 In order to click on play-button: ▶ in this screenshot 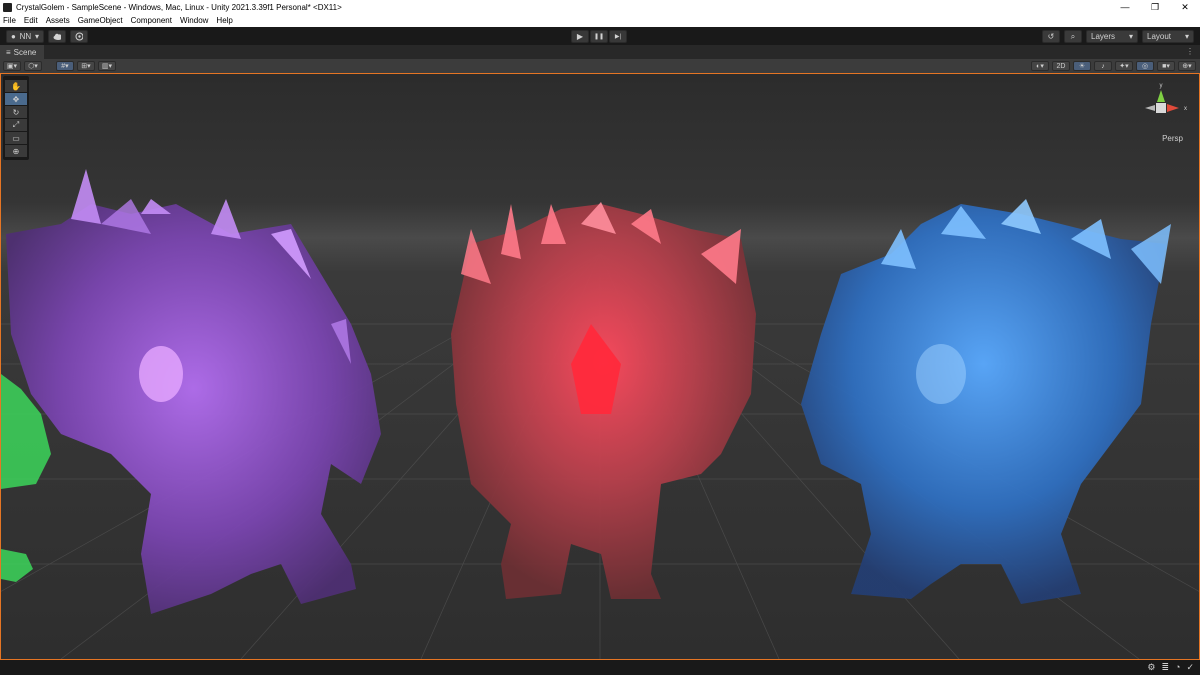, I will do `click(580, 36)`.